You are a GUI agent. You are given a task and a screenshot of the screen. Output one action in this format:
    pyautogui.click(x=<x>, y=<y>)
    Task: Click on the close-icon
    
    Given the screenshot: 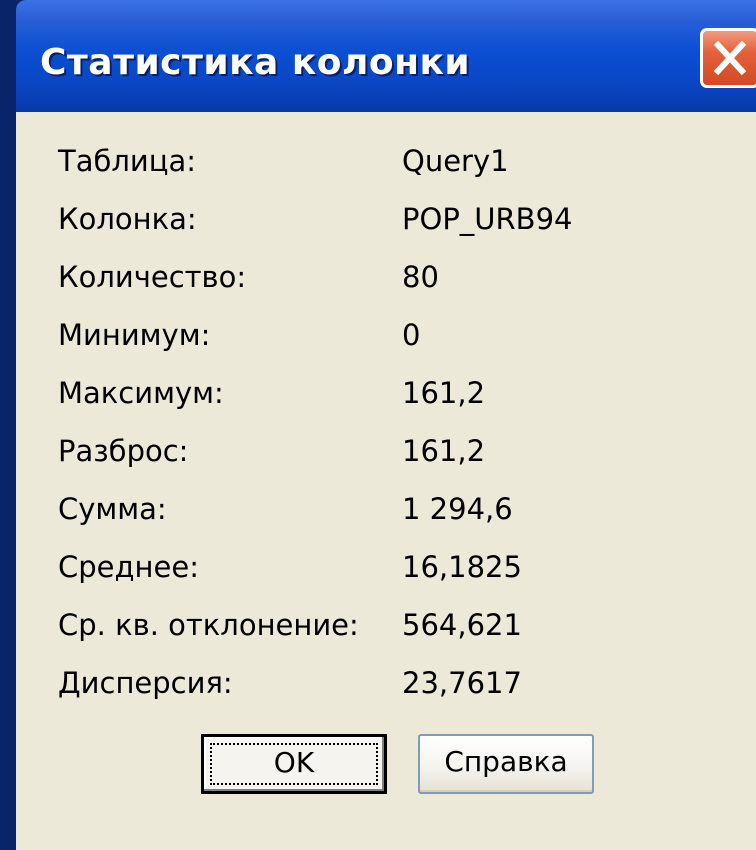 What is the action you would take?
    pyautogui.click(x=730, y=58)
    